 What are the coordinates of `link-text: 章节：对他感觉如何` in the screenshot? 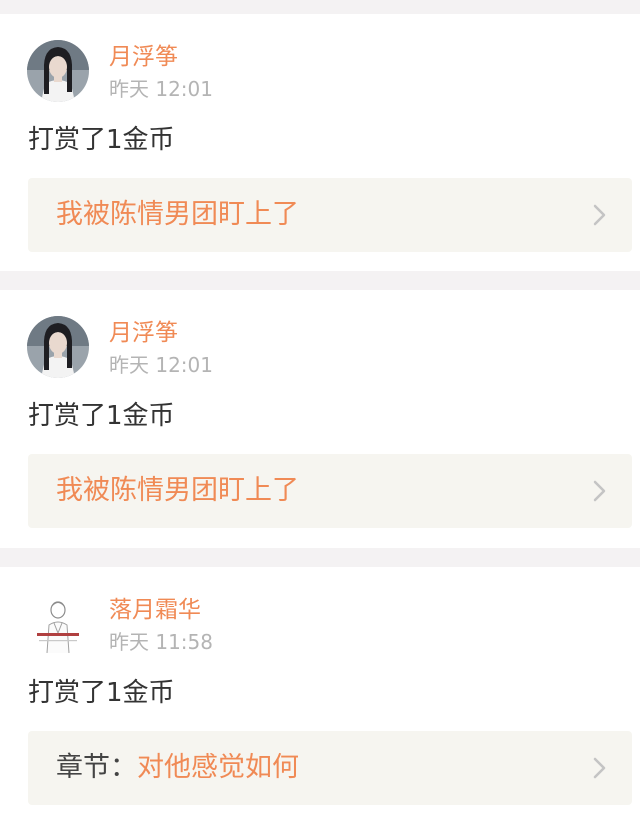 It's located at (177, 768).